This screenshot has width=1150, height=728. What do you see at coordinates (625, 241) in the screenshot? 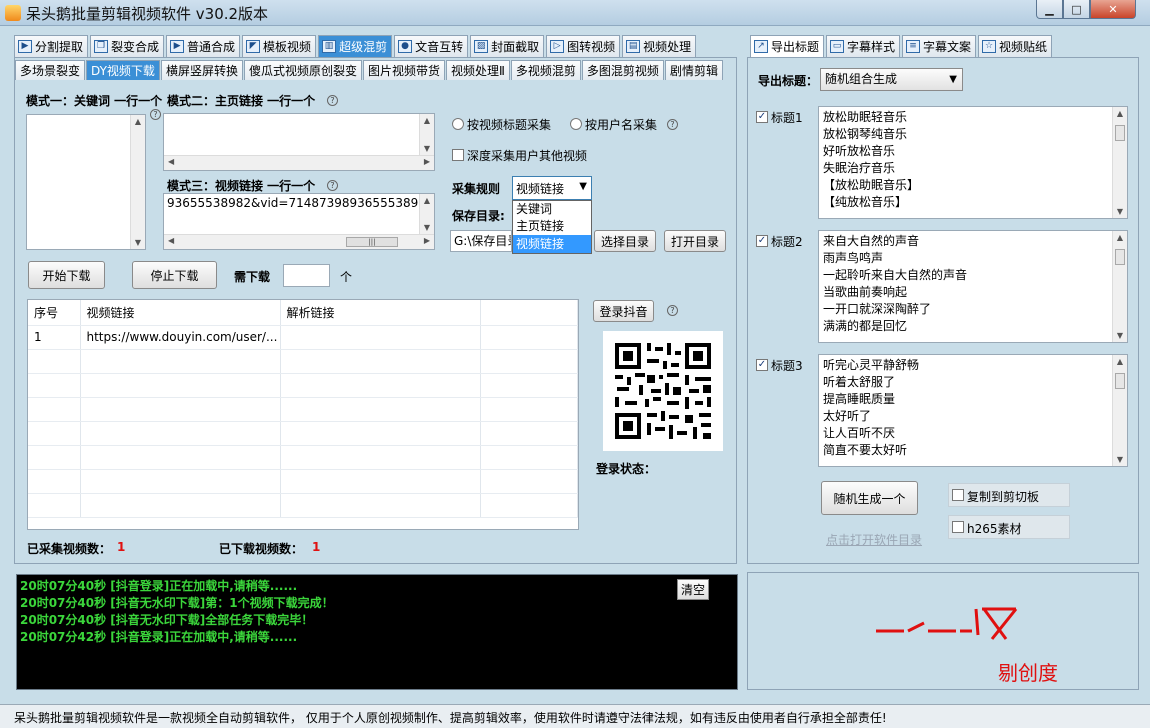
I see `choose-dir-button: 选择目录` at bounding box center [625, 241].